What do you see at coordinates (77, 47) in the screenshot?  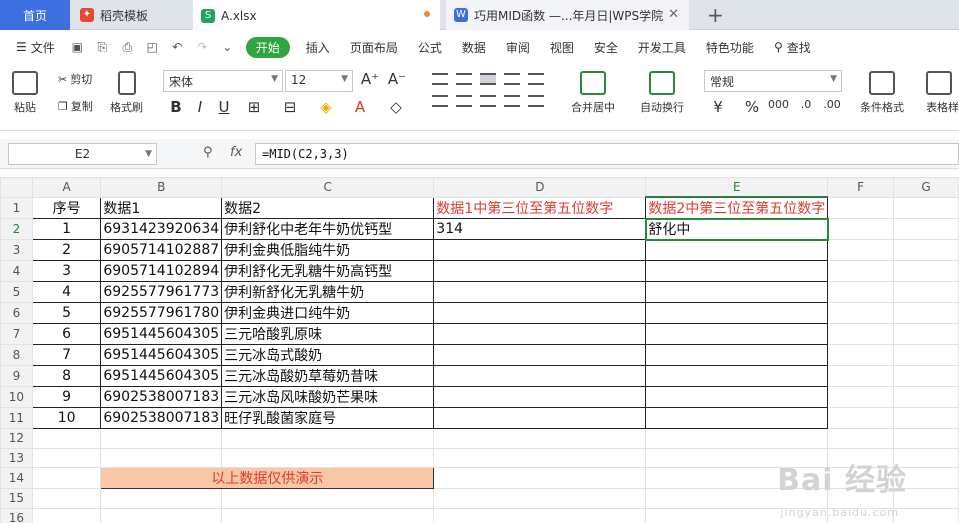 I see `save-icon: ▣` at bounding box center [77, 47].